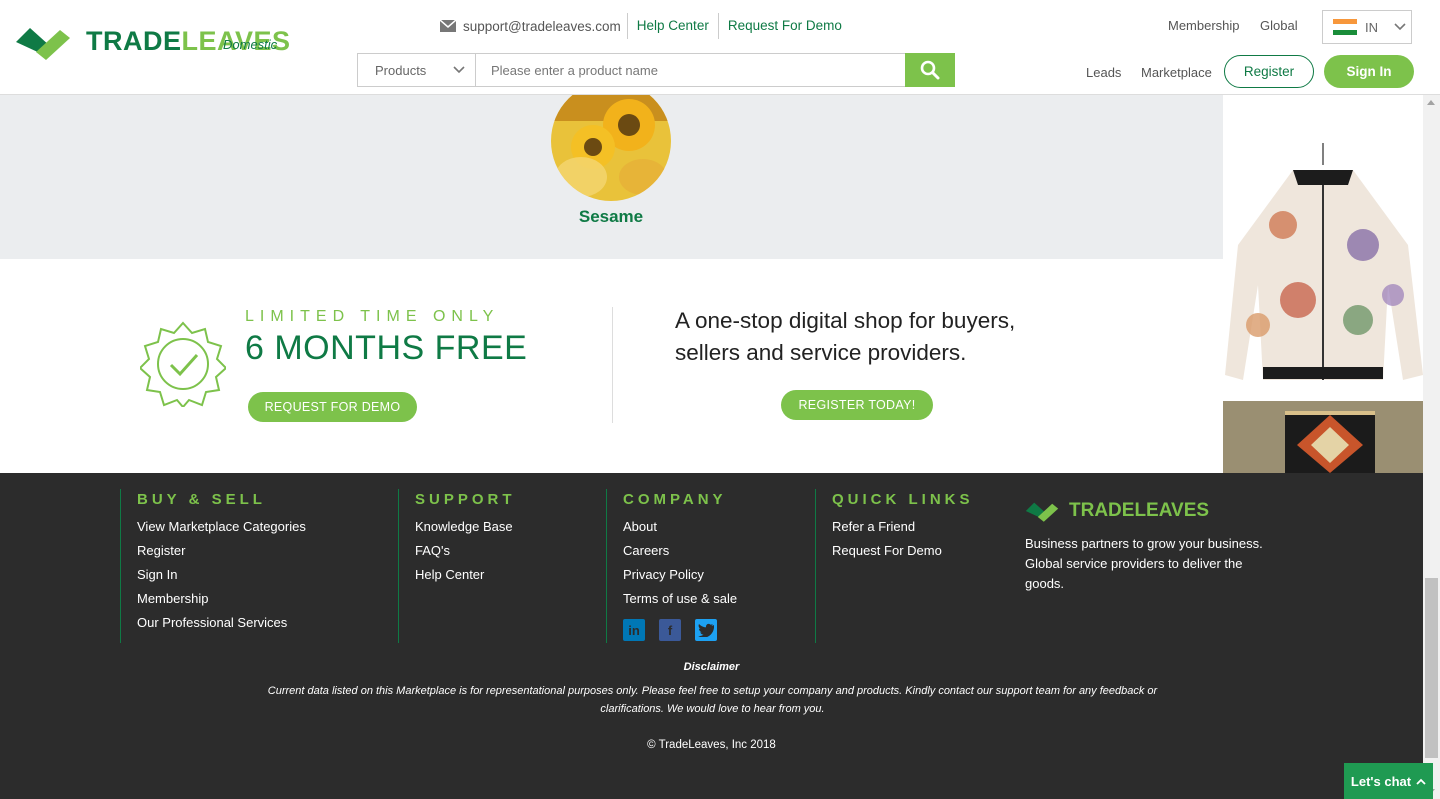 The height and width of the screenshot is (799, 1440). Describe the element at coordinates (250, 44) in the screenshot. I see `brand-subtitle: Domestic` at that location.